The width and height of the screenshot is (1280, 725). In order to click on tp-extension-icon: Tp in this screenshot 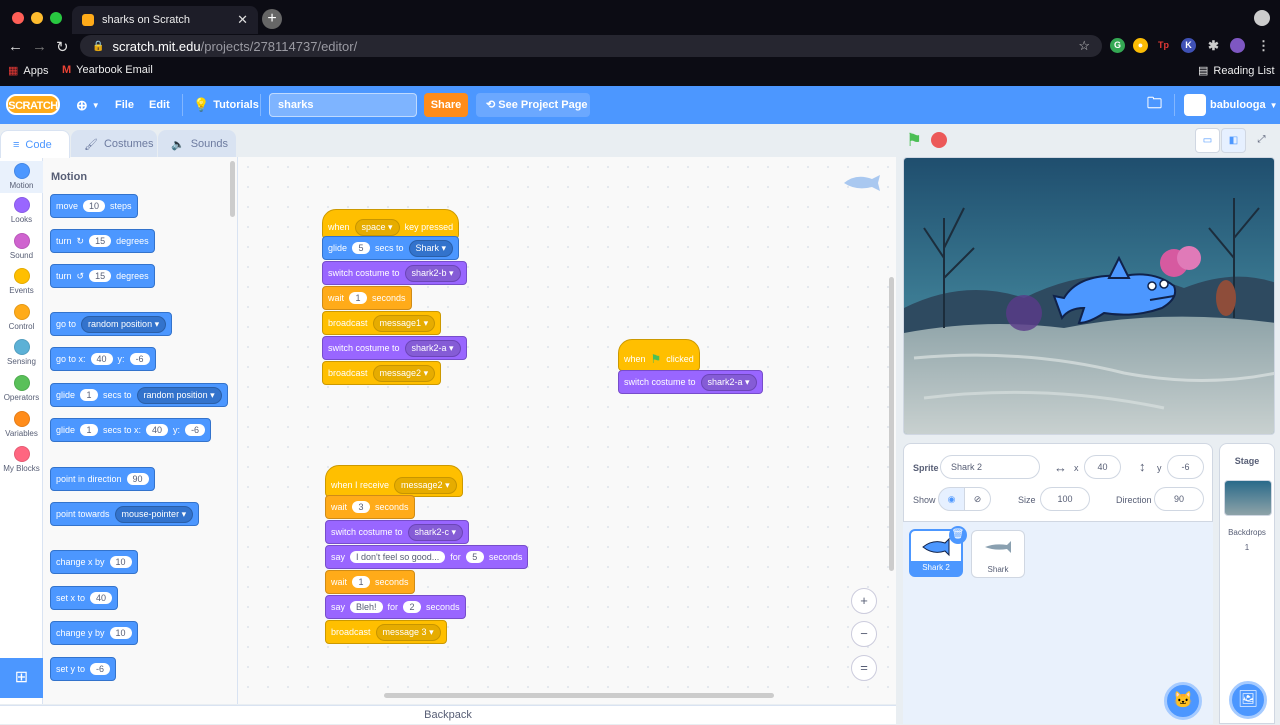, I will do `click(1163, 45)`.